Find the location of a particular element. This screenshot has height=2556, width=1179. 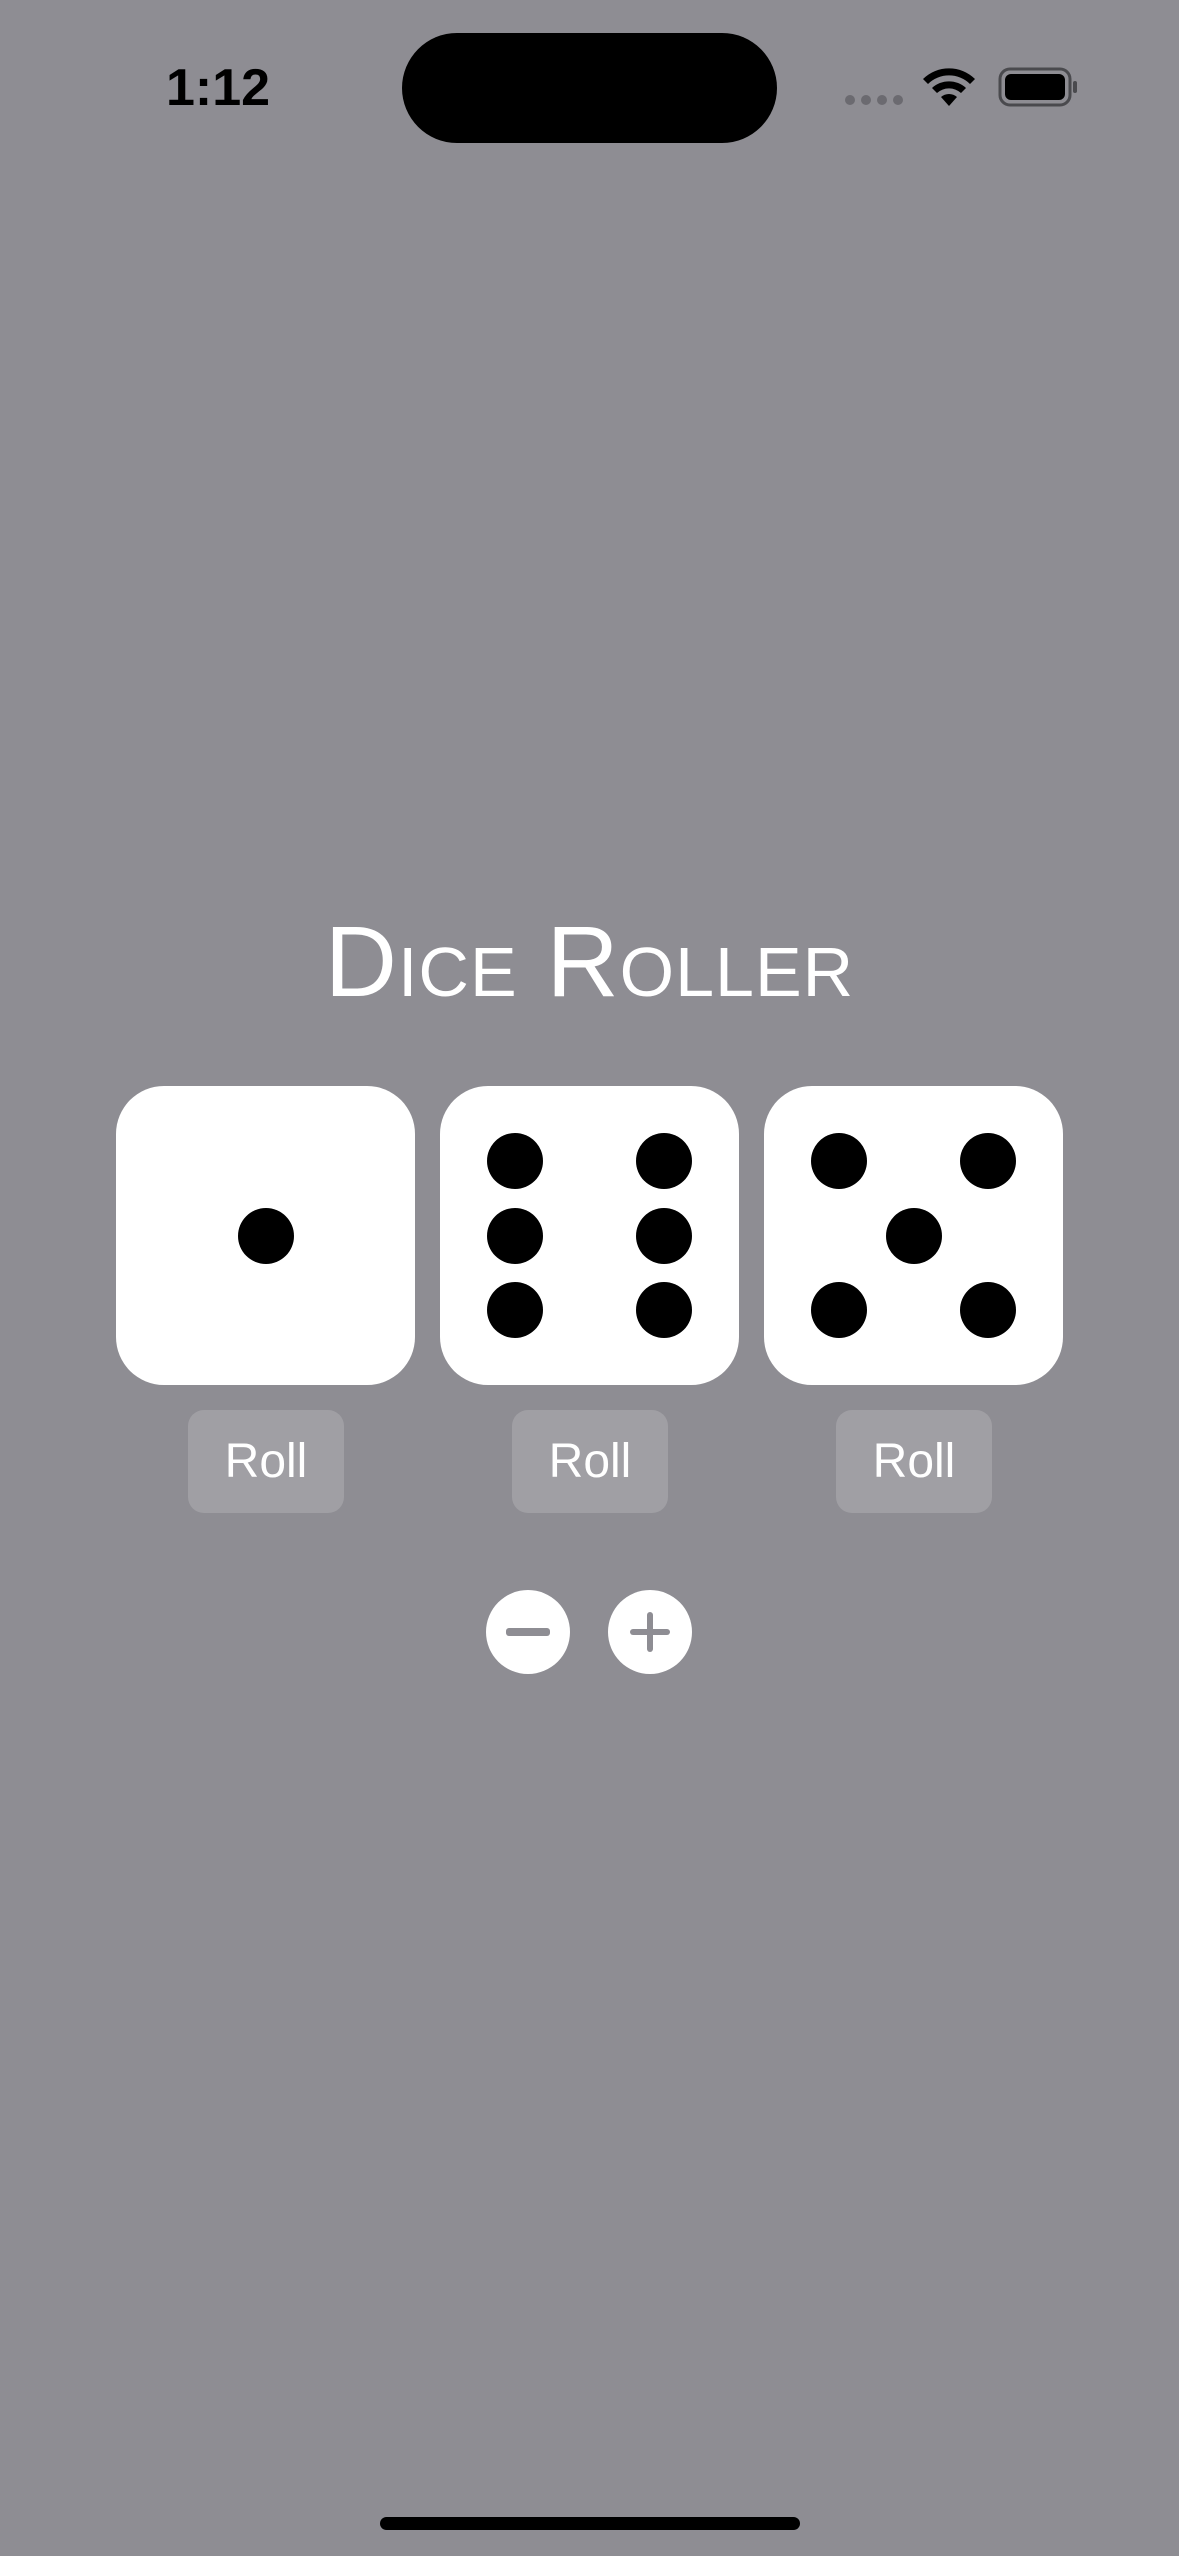

cellular-signal-icon is located at coordinates (874, 100).